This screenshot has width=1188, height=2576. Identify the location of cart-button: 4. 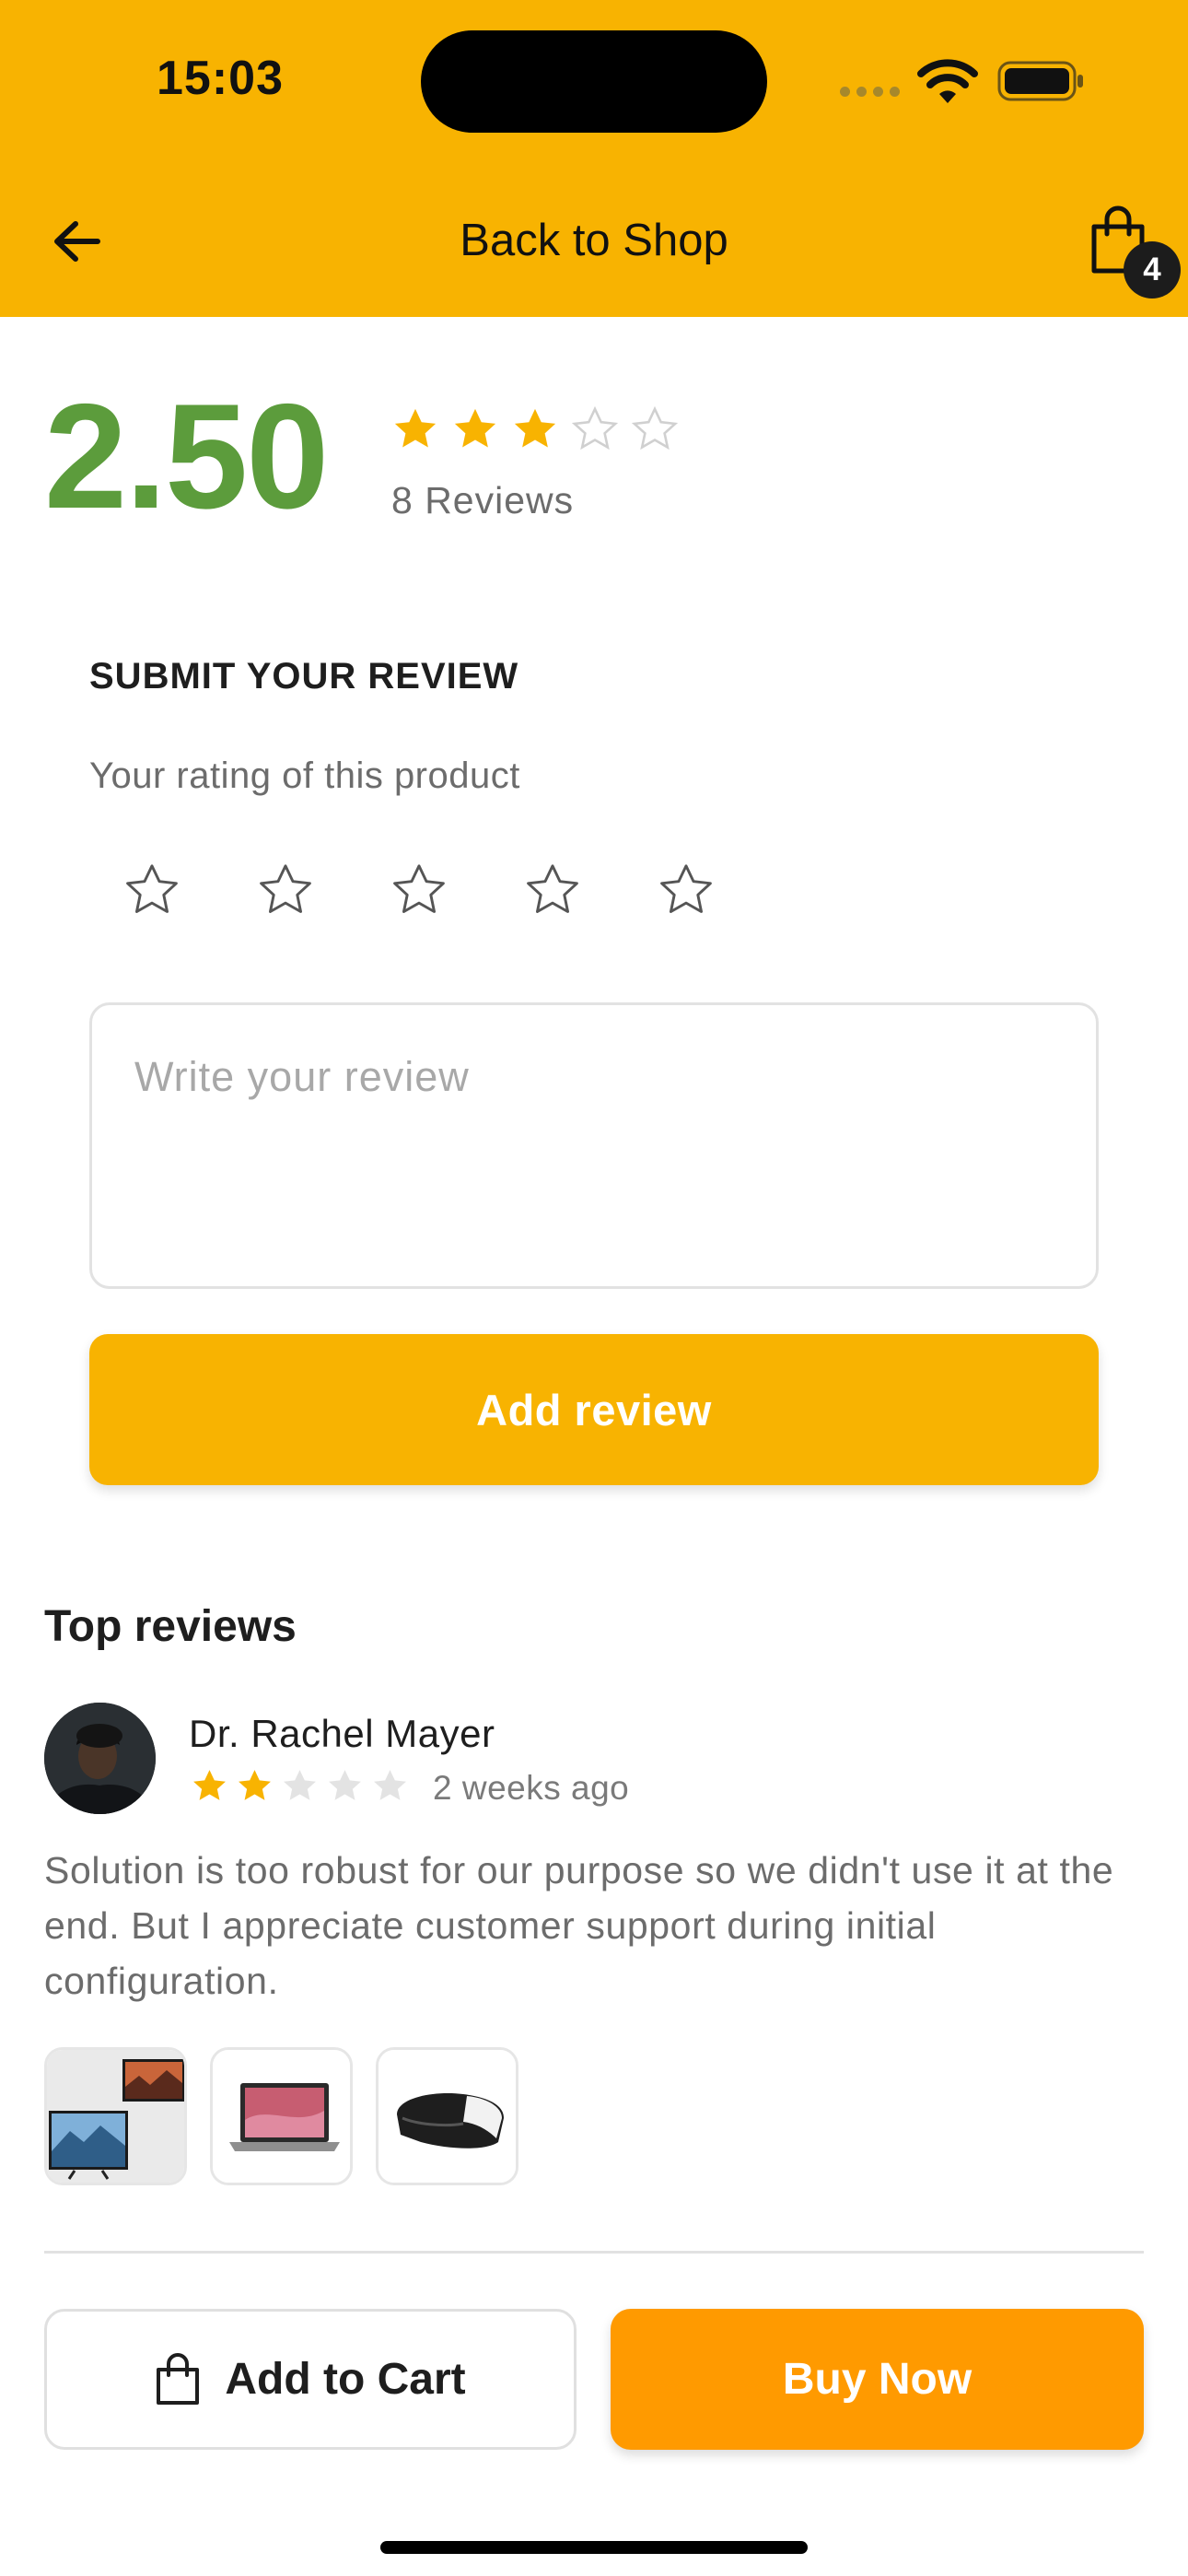
(1134, 252).